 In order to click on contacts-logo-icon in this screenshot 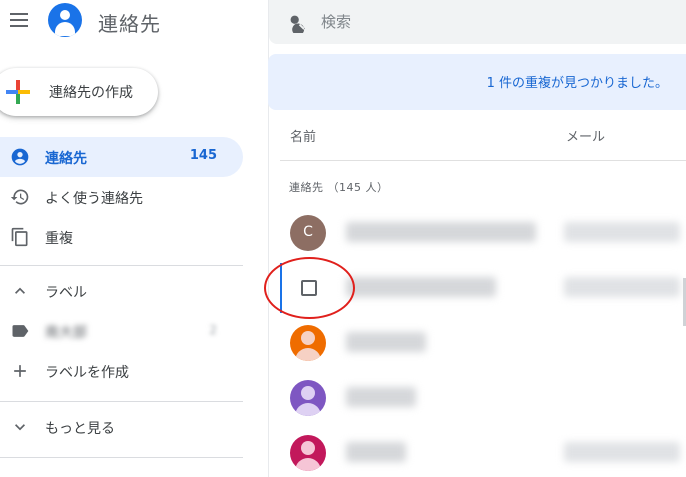, I will do `click(65, 20)`.